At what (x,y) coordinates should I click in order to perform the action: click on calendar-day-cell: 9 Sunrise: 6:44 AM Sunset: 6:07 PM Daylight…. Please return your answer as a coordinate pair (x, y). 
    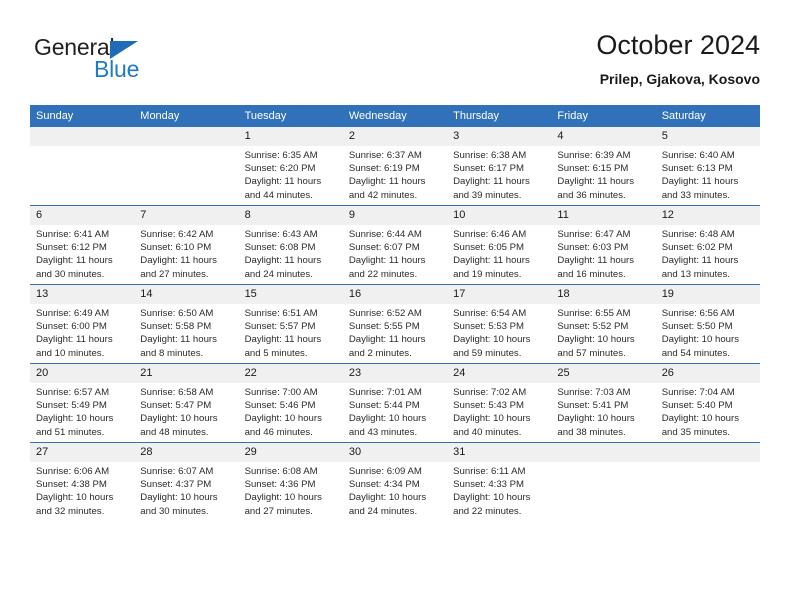
    Looking at the image, I should click on (395, 245).